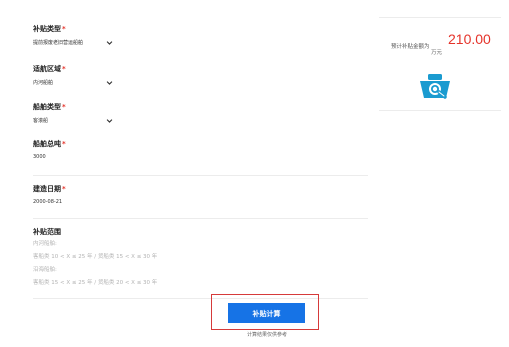 The width and height of the screenshot is (509, 347). I want to click on range-inland-heading: 内河船舶:, so click(45, 244).